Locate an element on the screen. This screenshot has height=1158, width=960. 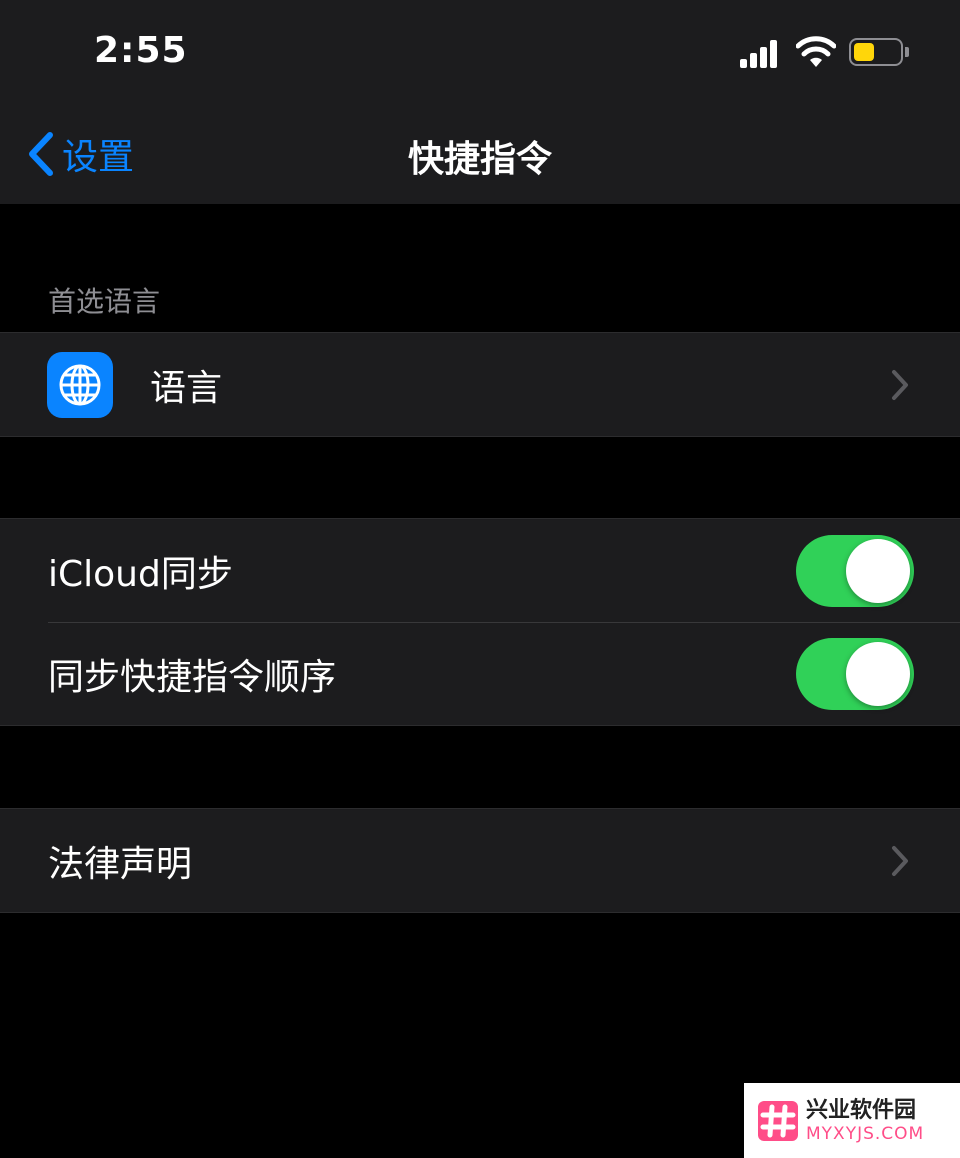
legal-group: 法律声明 is located at coordinates (480, 860).